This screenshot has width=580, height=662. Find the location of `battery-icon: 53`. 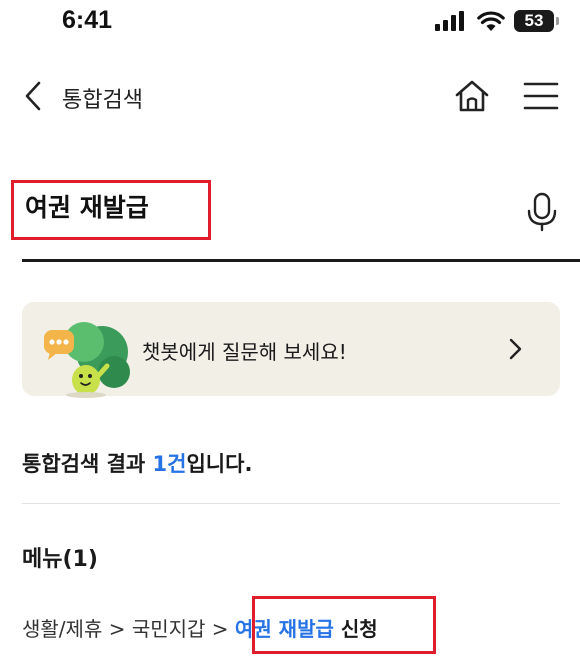

battery-icon: 53 is located at coordinates (536, 21).